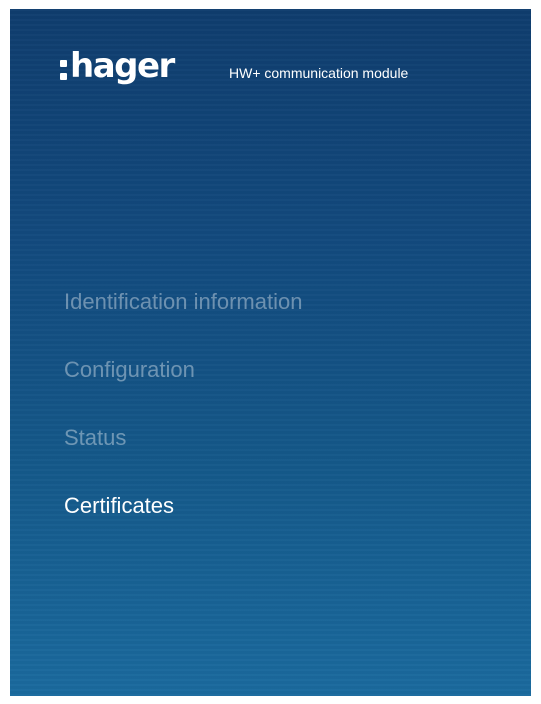  What do you see at coordinates (183, 323) in the screenshot?
I see `menu-item-identification-information: Identification information` at bounding box center [183, 323].